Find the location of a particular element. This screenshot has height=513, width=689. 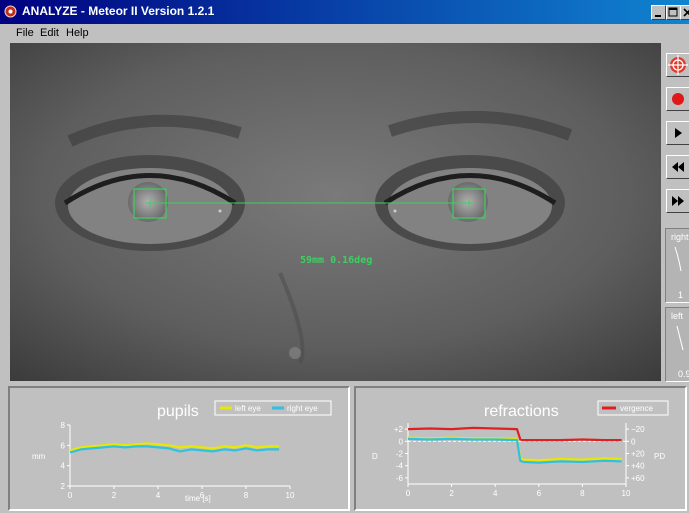

menu-file: File is located at coordinates (25, 33).